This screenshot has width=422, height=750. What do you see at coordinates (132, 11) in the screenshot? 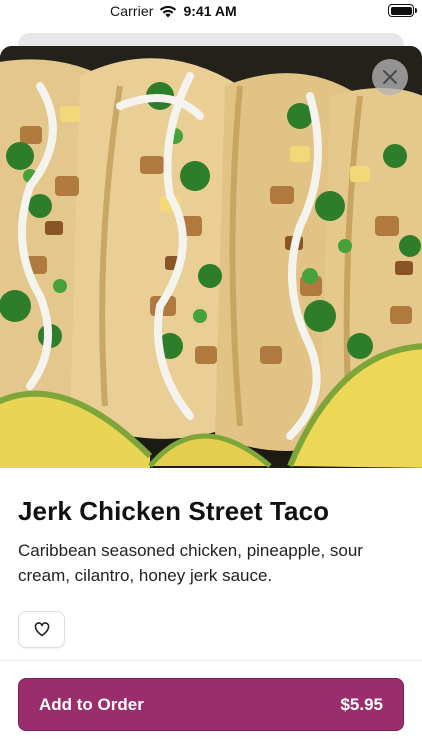
I see `carrier-label: Carrier` at bounding box center [132, 11].